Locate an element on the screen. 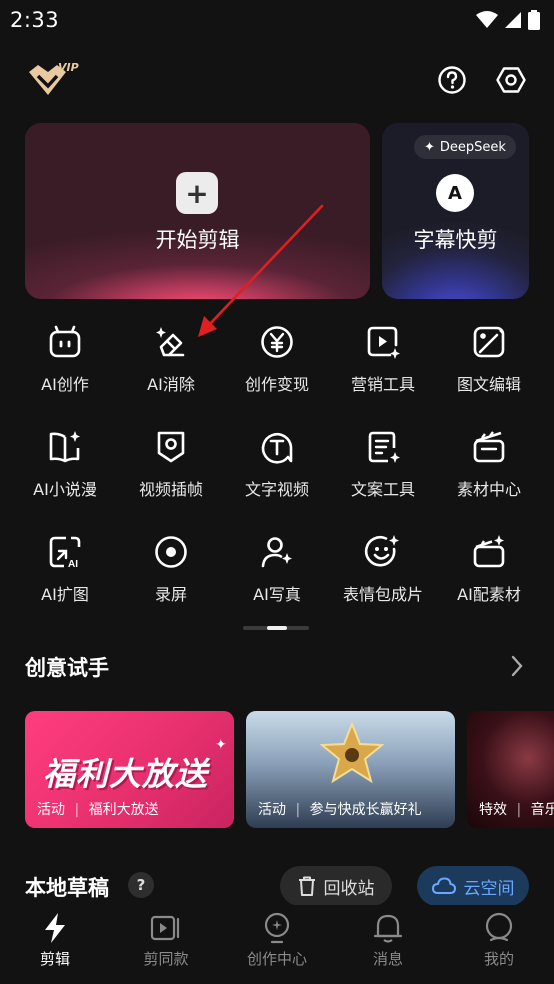  letter-a-icon: A is located at coordinates (455, 193).